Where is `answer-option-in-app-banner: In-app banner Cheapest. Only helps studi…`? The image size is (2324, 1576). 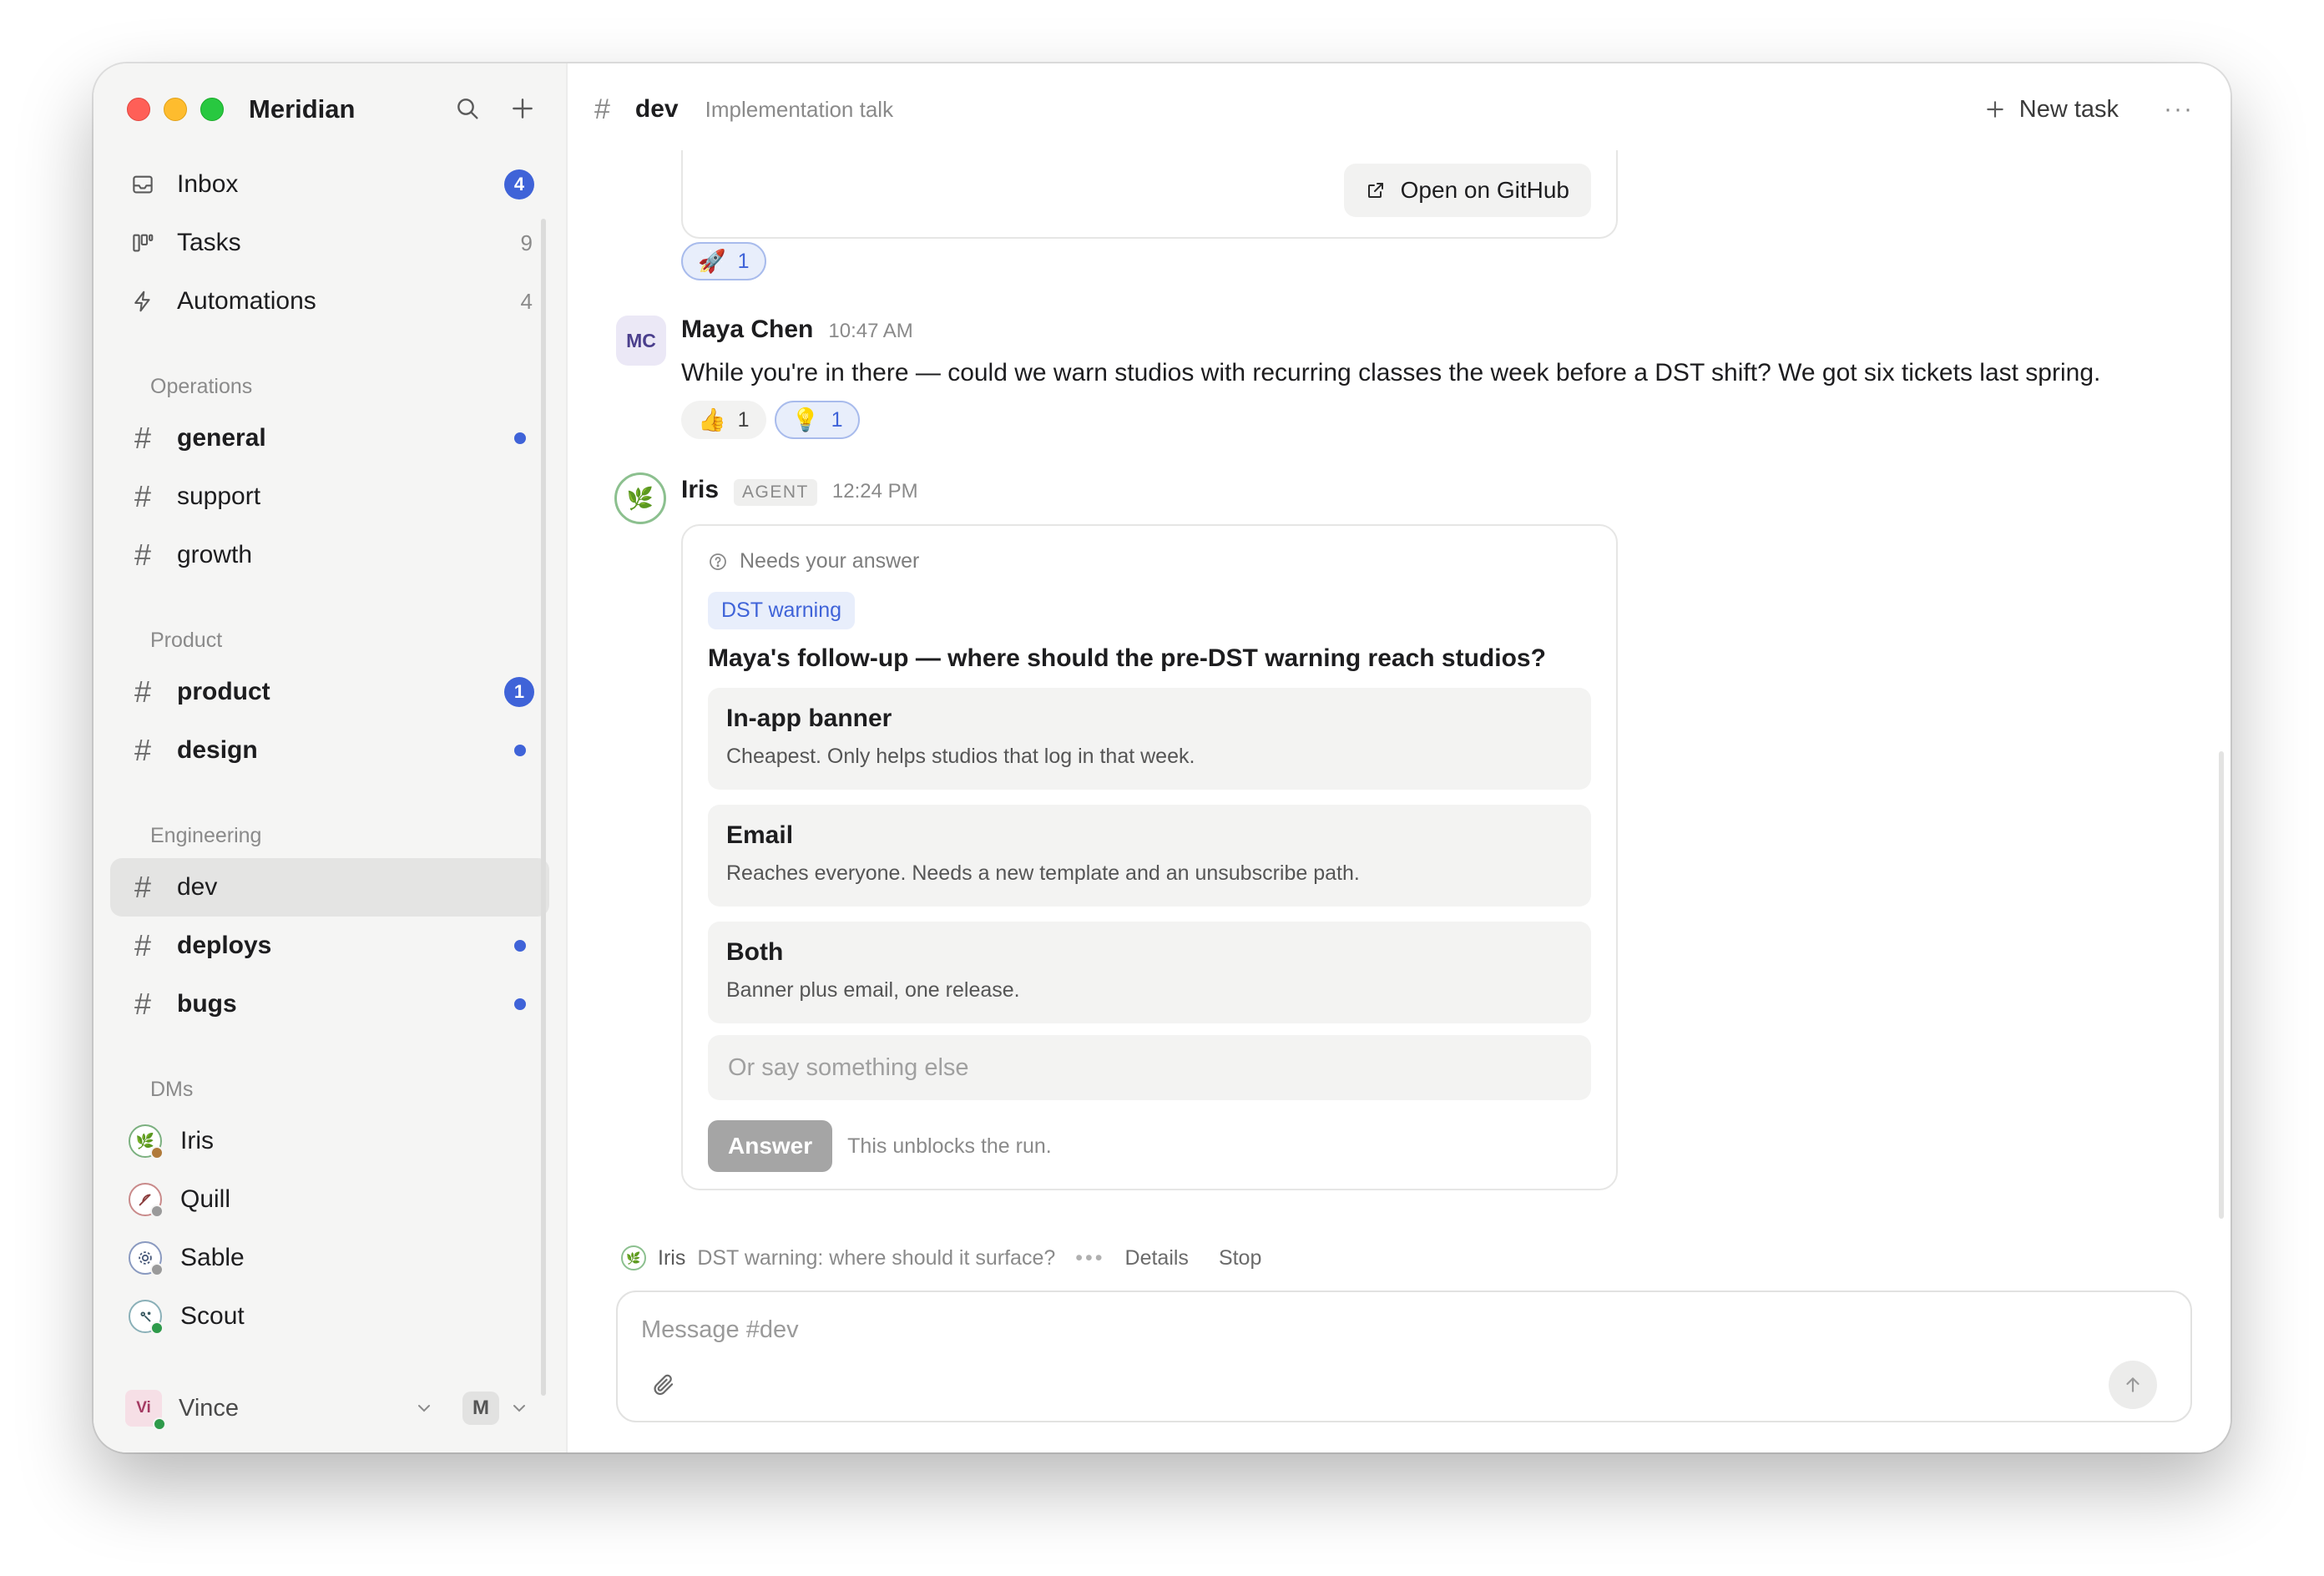
answer-option-in-app-banner: In-app banner Cheapest. Only helps studi… is located at coordinates (1149, 739).